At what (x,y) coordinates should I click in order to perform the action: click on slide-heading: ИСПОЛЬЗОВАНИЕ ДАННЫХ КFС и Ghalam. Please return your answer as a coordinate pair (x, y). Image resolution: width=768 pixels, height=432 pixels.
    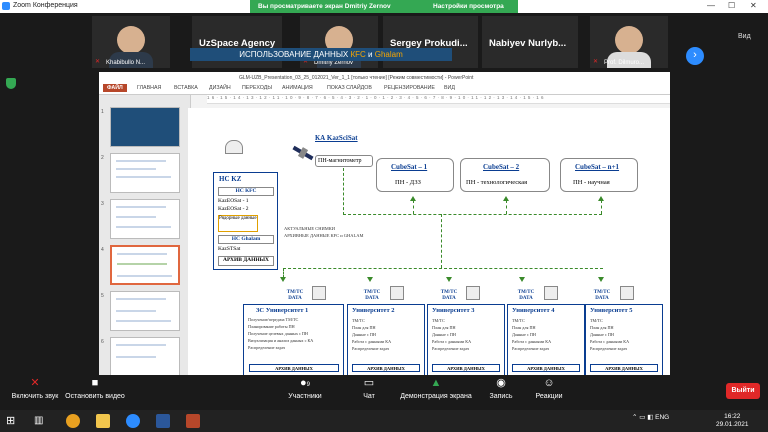
    Looking at the image, I should click on (321, 54).